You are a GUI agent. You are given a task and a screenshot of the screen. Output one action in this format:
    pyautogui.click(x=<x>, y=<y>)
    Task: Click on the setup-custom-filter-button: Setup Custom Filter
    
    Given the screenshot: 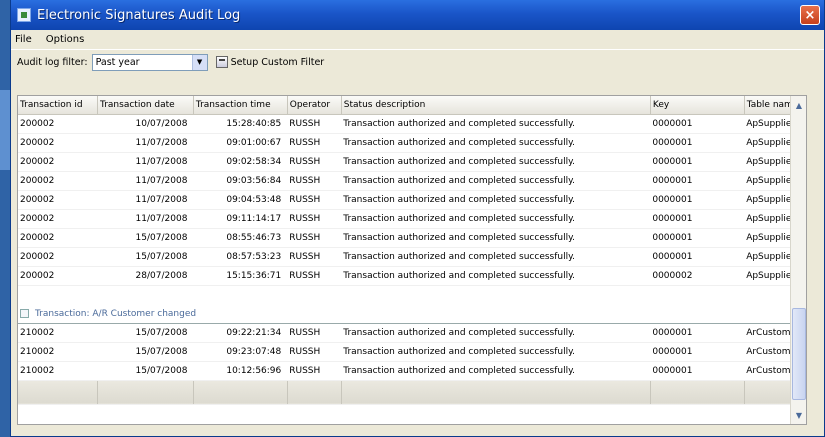 What is the action you would take?
    pyautogui.click(x=270, y=62)
    